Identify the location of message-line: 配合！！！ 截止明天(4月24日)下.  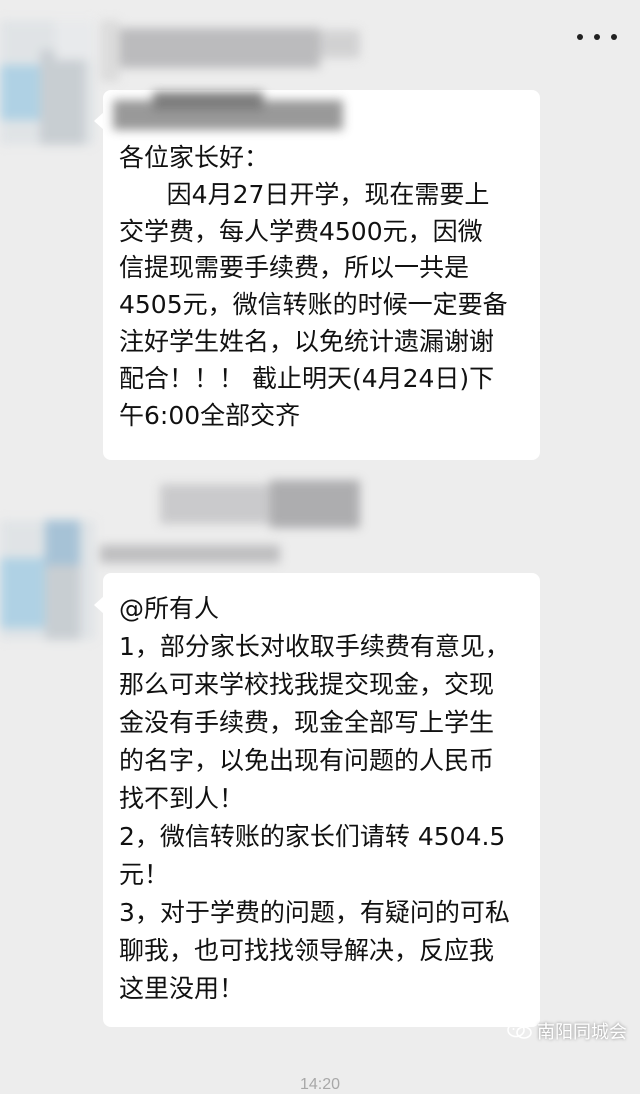
(307, 378).